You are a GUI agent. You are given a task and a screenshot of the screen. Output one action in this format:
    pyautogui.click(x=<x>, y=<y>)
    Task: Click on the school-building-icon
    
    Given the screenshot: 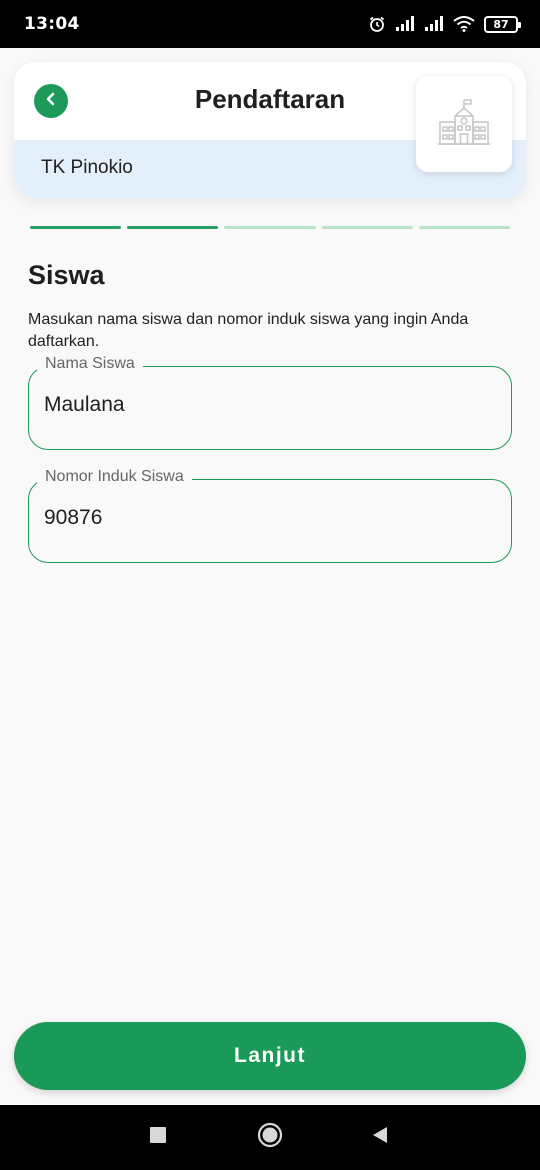 What is the action you would take?
    pyautogui.click(x=464, y=124)
    